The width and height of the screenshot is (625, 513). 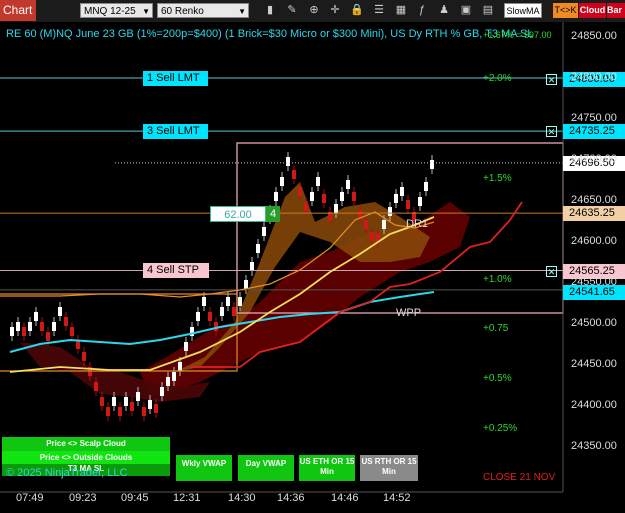 What do you see at coordinates (176, 270) in the screenshot?
I see `order-sell-stp-4: 4 Sell STP` at bounding box center [176, 270].